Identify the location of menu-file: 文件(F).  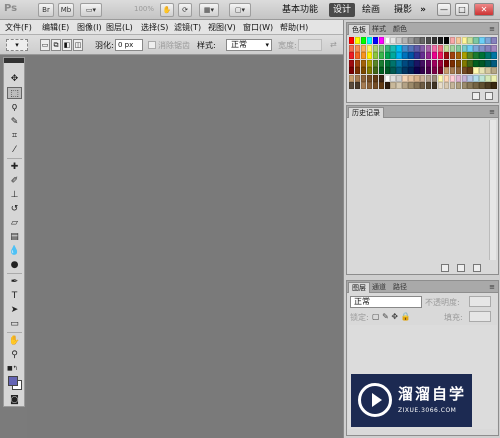
(18, 27).